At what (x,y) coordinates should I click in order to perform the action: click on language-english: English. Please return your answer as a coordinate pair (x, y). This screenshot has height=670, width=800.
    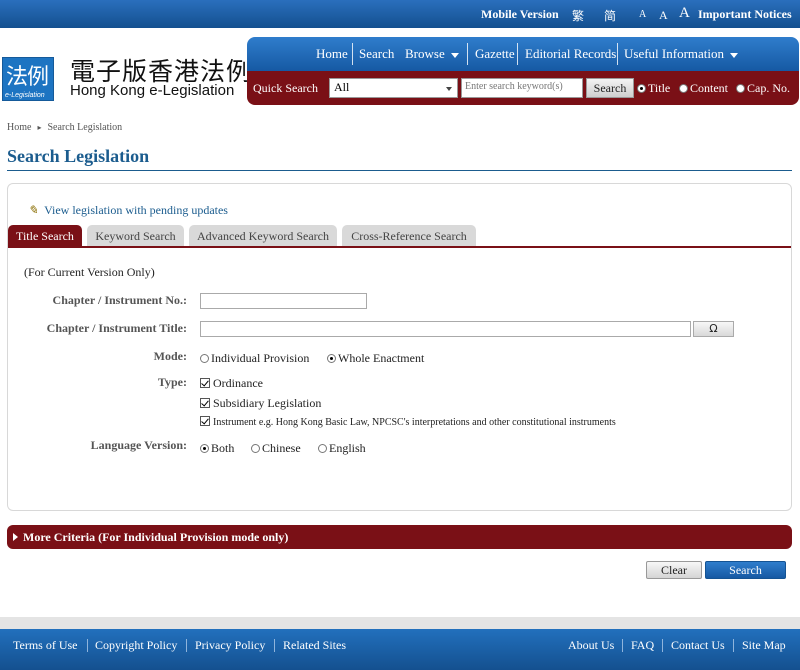
    Looking at the image, I should click on (342, 448).